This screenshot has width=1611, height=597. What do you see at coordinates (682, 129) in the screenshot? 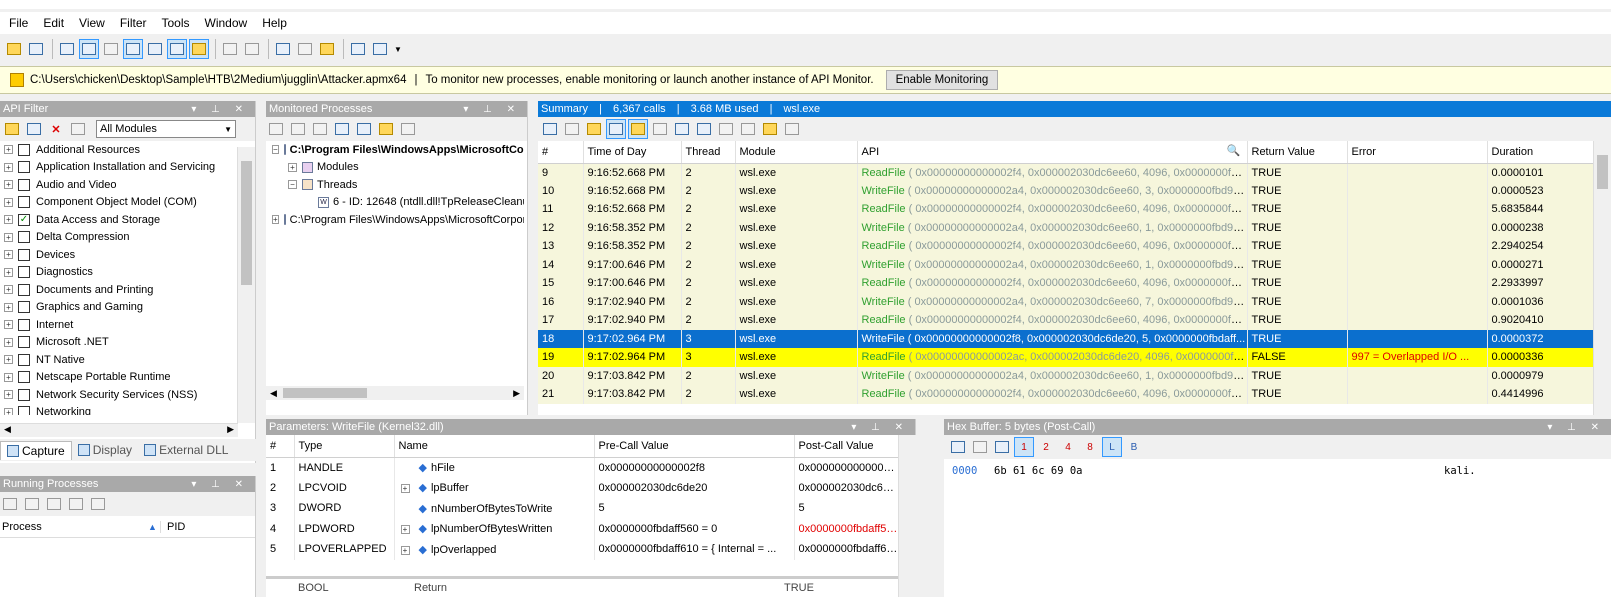
I see `table-icon` at bounding box center [682, 129].